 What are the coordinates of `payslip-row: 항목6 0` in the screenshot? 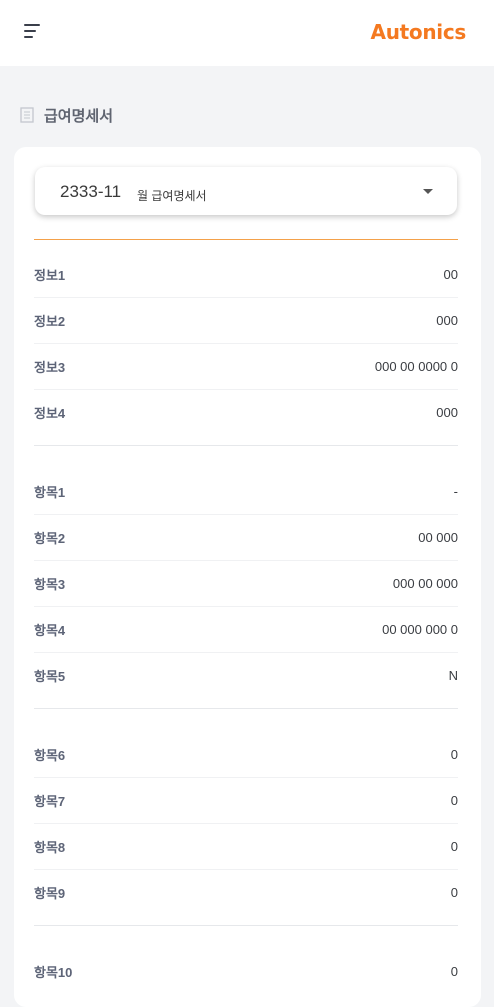 It's located at (246, 755).